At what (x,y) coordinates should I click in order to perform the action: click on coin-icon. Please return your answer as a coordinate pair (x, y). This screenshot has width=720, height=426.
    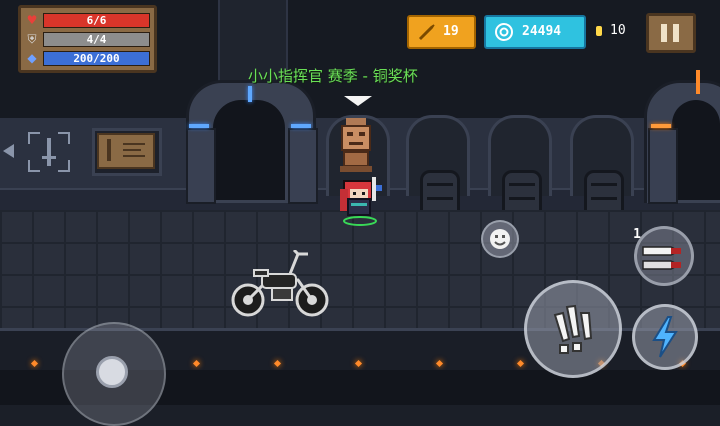
    Looking at the image, I should click on (599, 31).